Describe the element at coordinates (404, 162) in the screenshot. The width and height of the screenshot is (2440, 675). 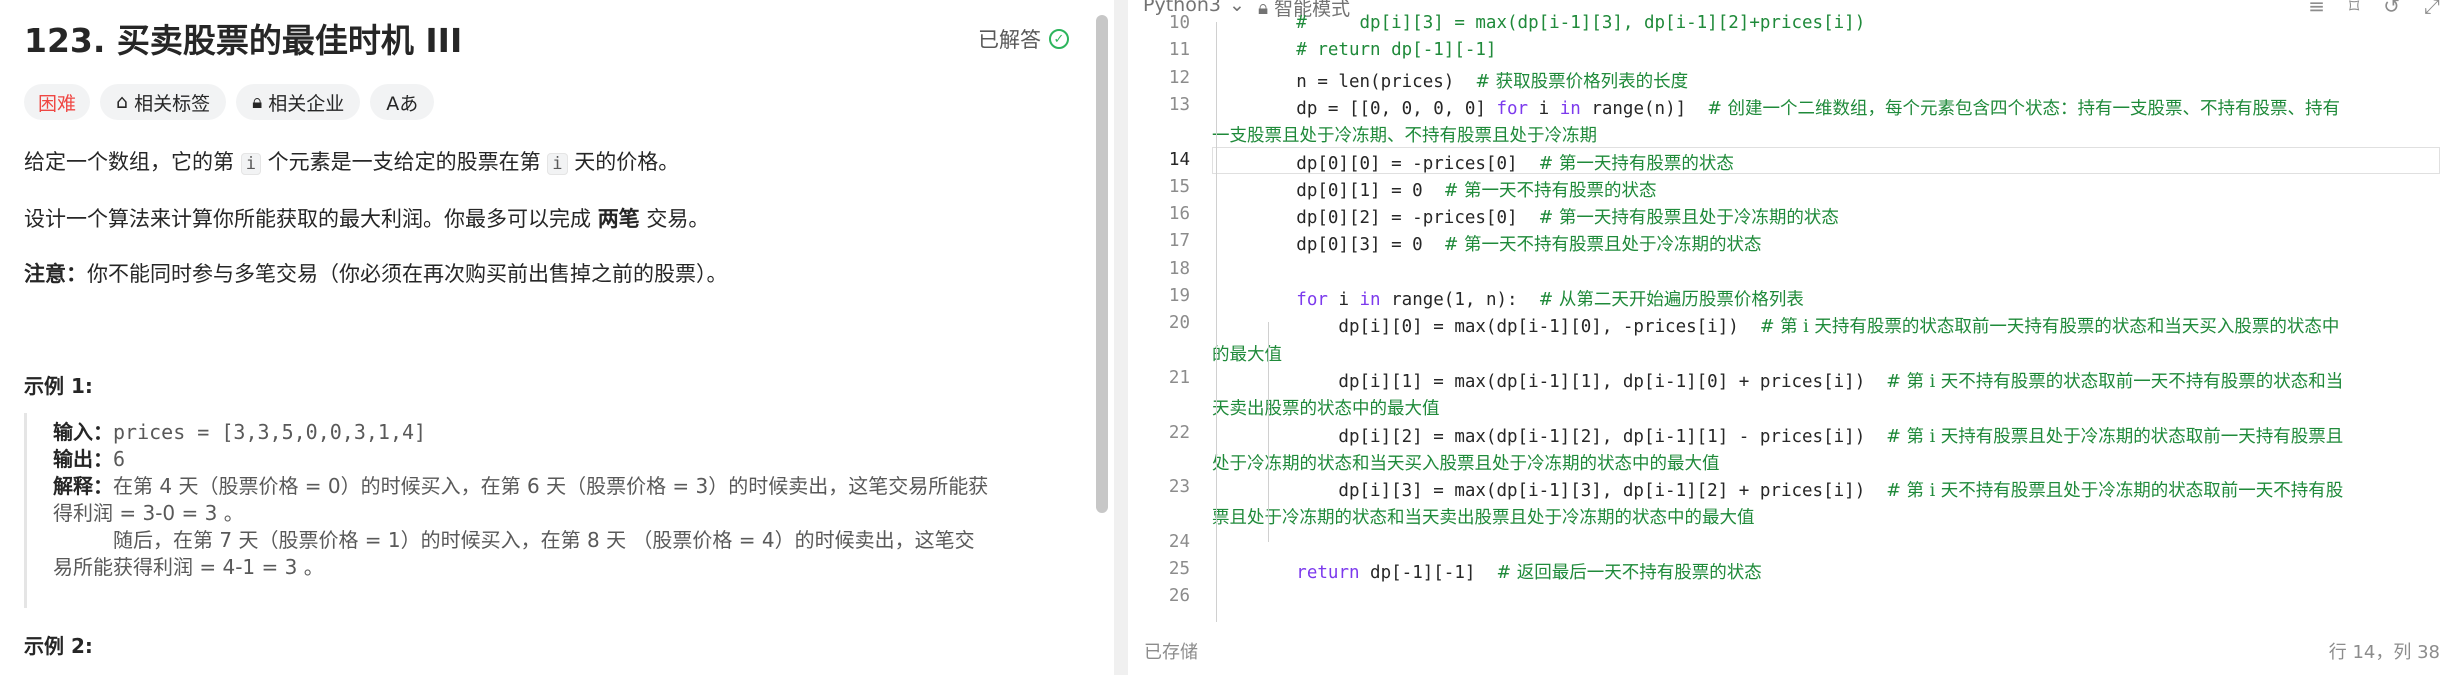
I see `desc-text: 个元素是一支给定的股票在第` at that location.